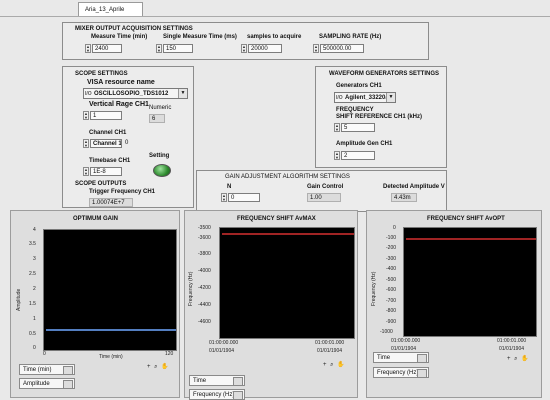  Describe the element at coordinates (107, 48) in the screenshot. I see `measure-time-input: 2400` at that location.